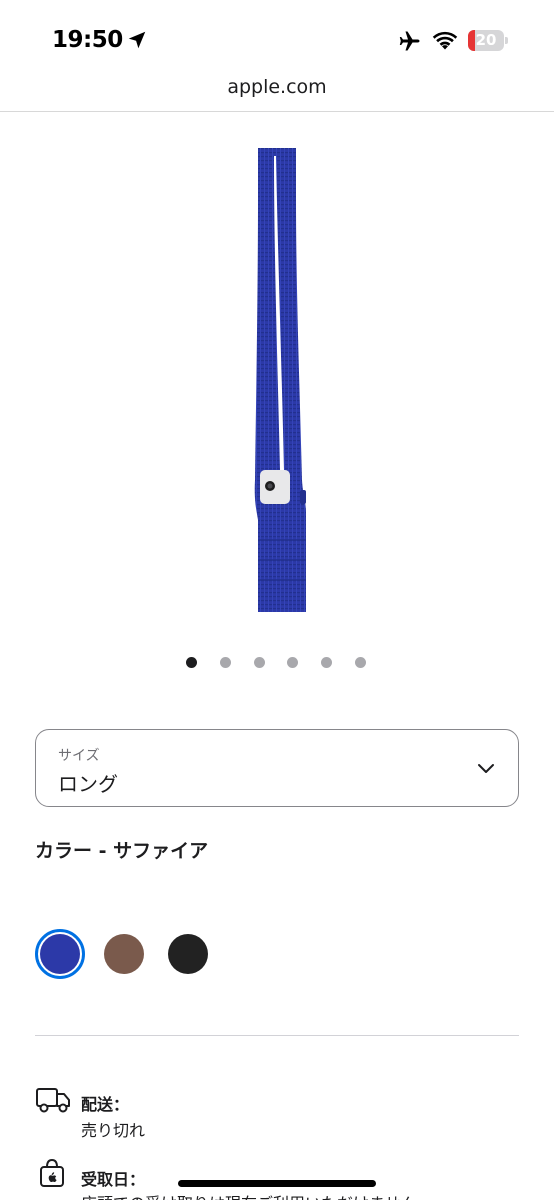  What do you see at coordinates (277, 768) in the screenshot?
I see `size-select: サイズ ロング` at bounding box center [277, 768].